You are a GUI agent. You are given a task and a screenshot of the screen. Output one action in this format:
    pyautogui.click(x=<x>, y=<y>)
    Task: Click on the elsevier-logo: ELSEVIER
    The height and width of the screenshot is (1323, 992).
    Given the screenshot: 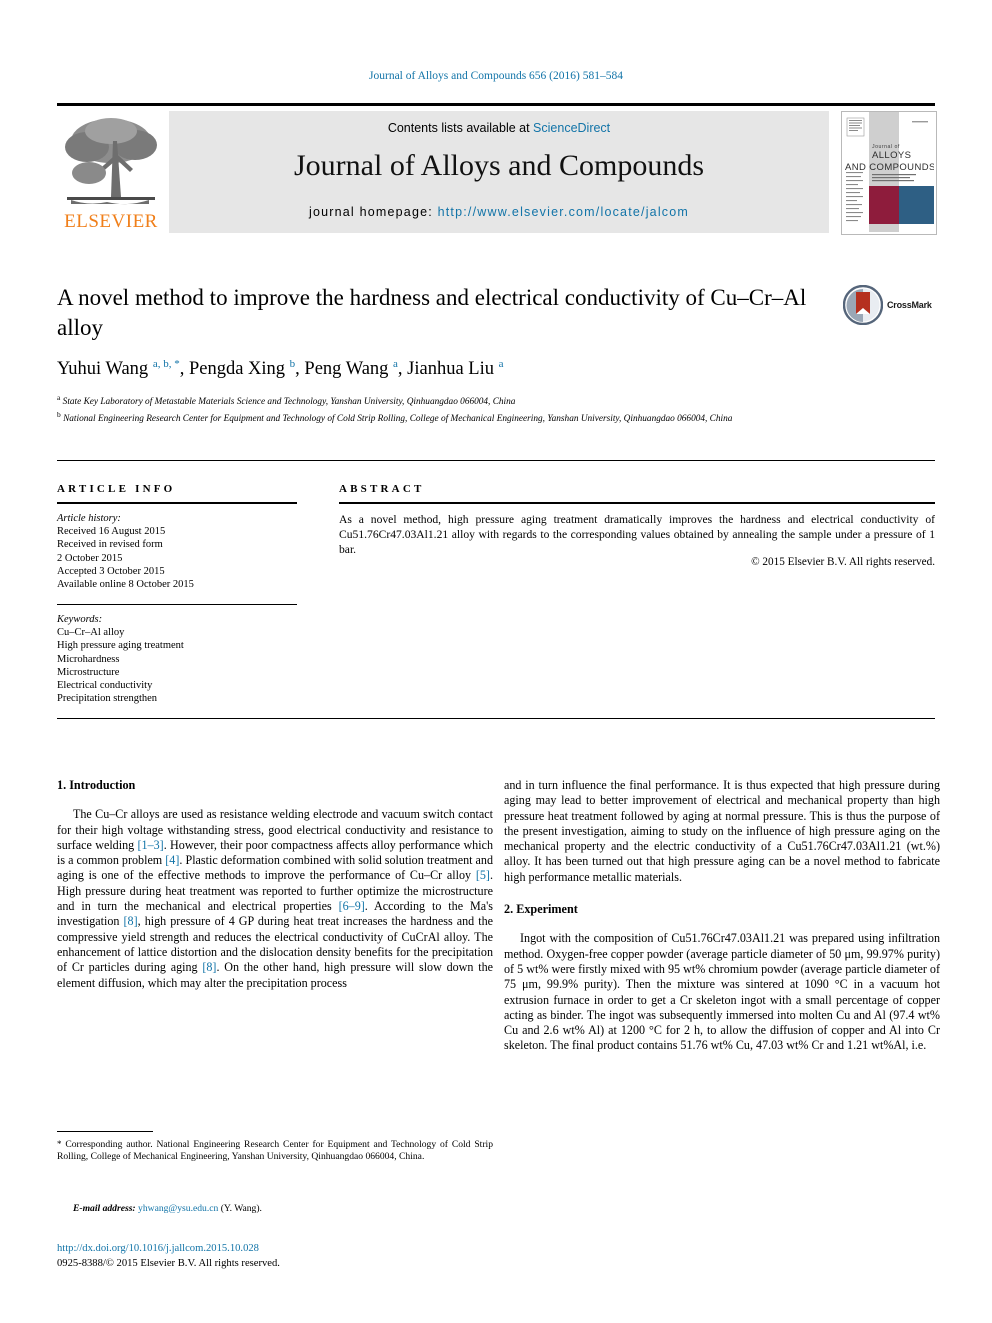 What is the action you would take?
    pyautogui.click(x=111, y=172)
    